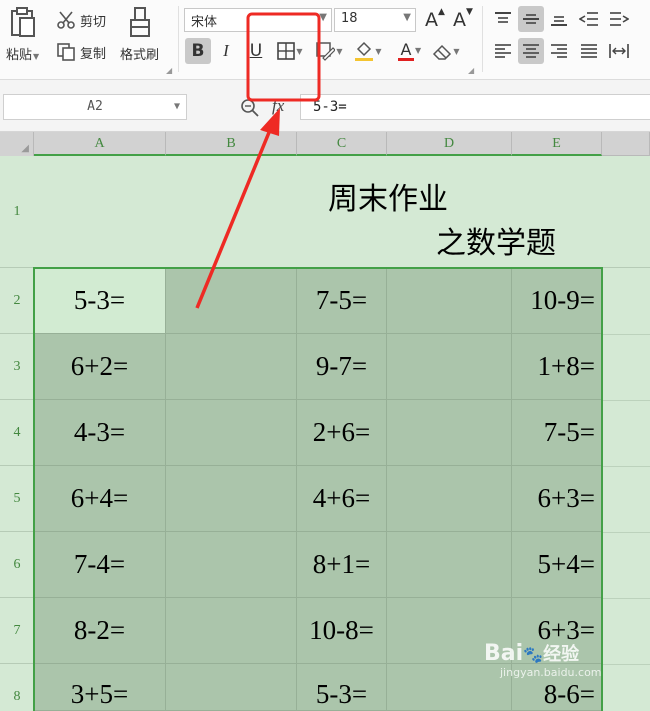  I want to click on baidu-watermark: Bai🐾经验 jingyan.baidu.com, so click(543, 660).